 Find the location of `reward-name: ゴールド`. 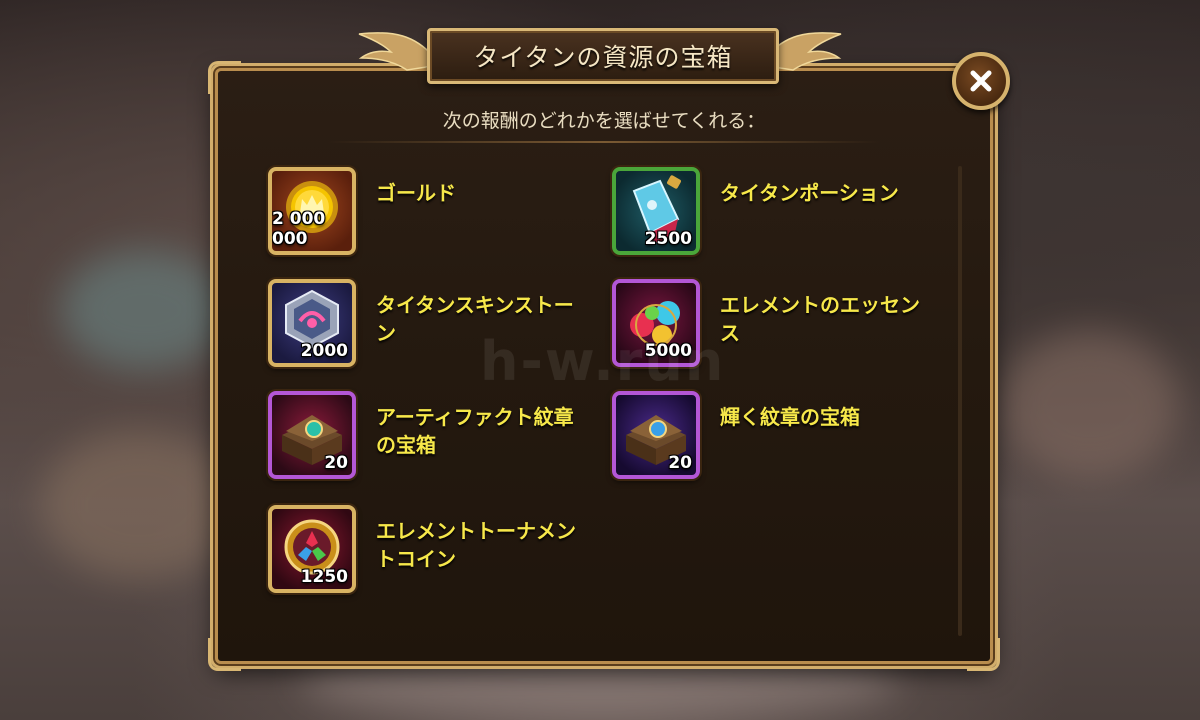

reward-name: ゴールド is located at coordinates (416, 193).